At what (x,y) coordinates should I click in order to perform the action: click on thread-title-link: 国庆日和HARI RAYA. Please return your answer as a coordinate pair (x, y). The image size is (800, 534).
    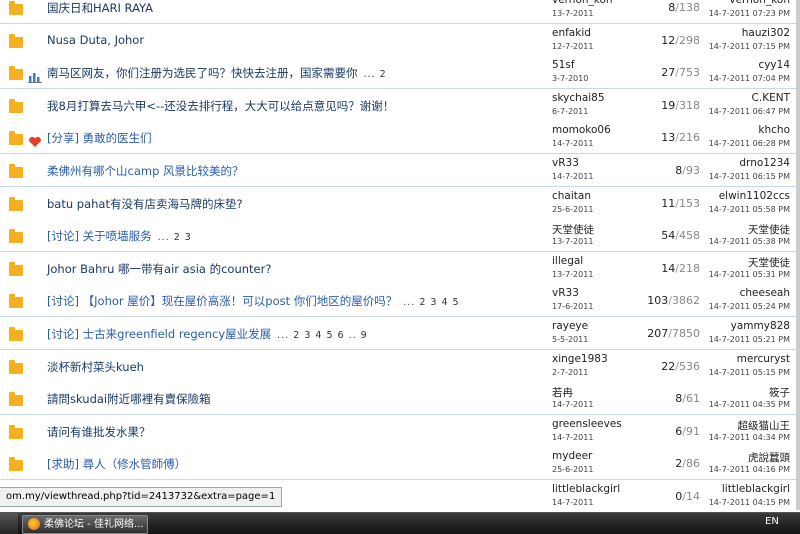
    Looking at the image, I should click on (100, 8).